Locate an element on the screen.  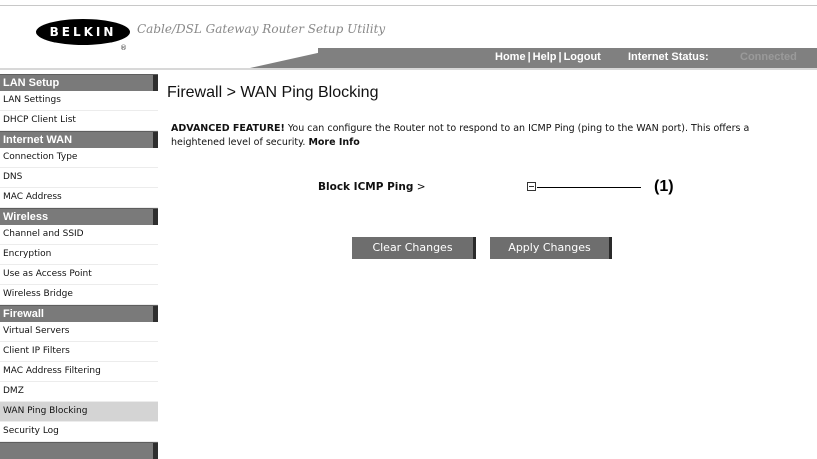
callout-label: (1) is located at coordinates (664, 186).